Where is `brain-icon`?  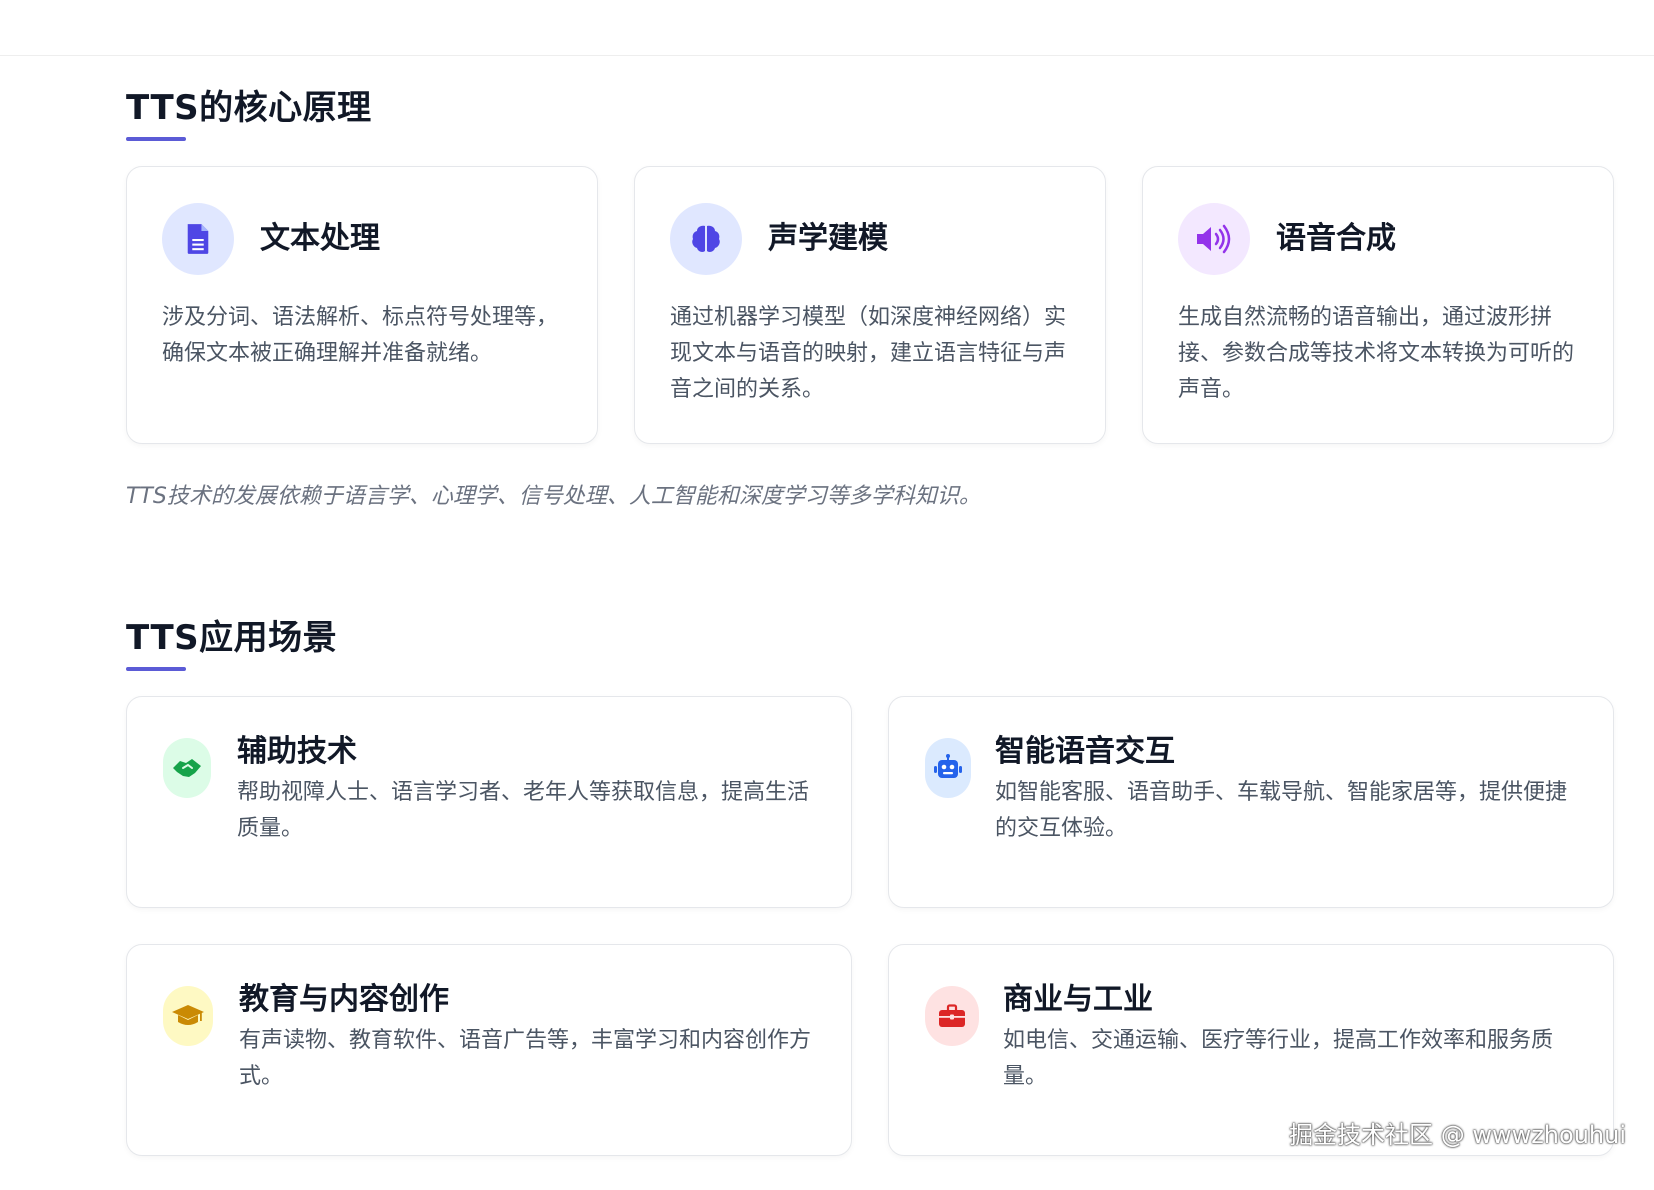 brain-icon is located at coordinates (706, 239).